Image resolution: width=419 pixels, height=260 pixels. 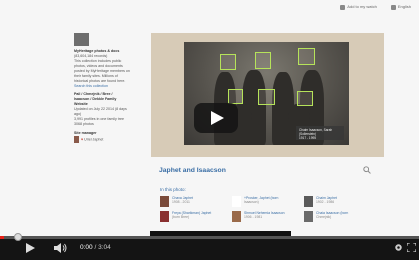 I want to click on heart-icon: ♥, so click(x=82, y=139).